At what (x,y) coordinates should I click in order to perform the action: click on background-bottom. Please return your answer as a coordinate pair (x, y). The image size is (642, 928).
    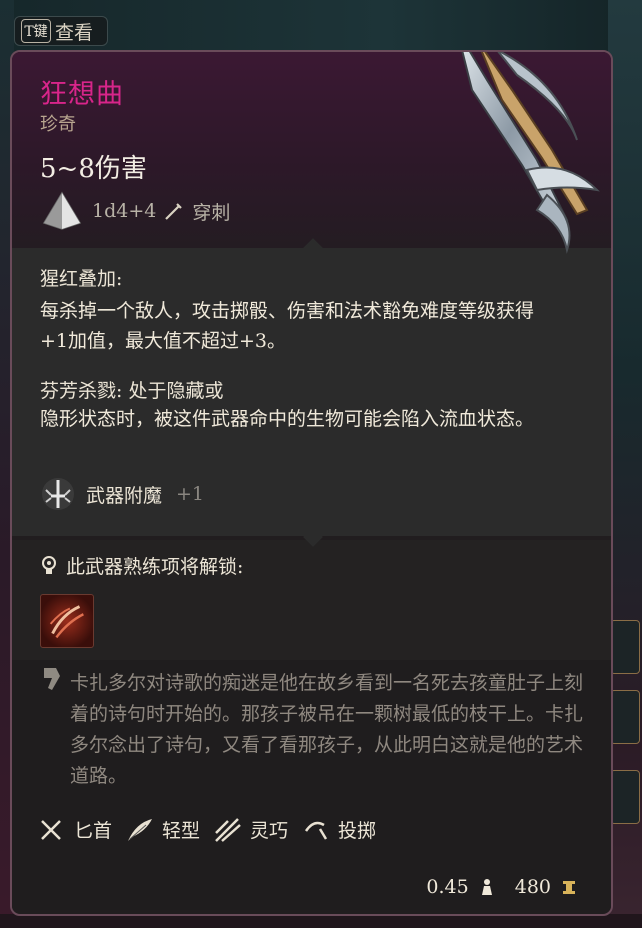
    Looking at the image, I should click on (321, 921).